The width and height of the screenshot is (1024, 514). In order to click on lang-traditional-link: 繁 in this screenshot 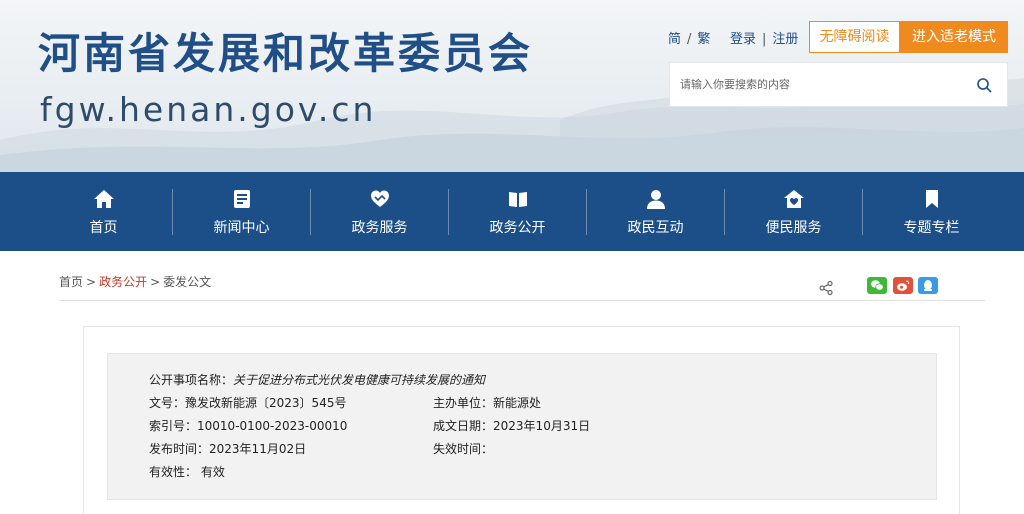, I will do `click(703, 37)`.